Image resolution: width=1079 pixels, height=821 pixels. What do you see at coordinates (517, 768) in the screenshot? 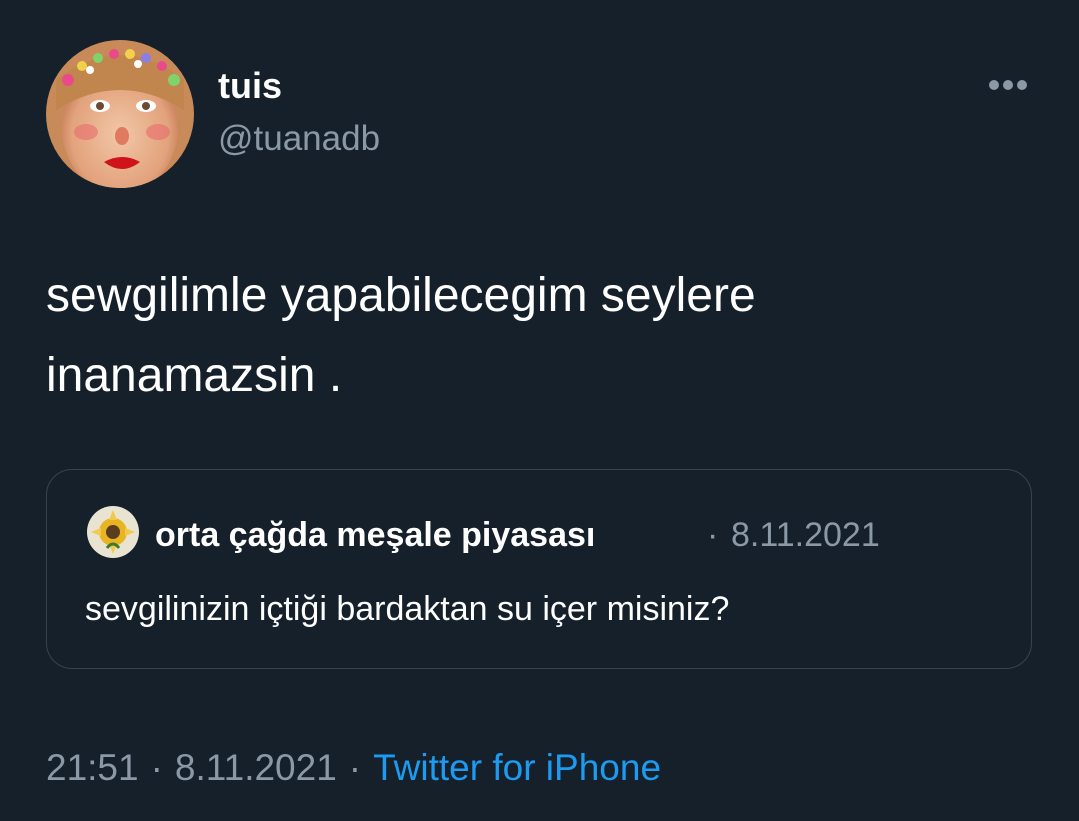
I see `tweet-source-link: Twitter for iPhone` at bounding box center [517, 768].